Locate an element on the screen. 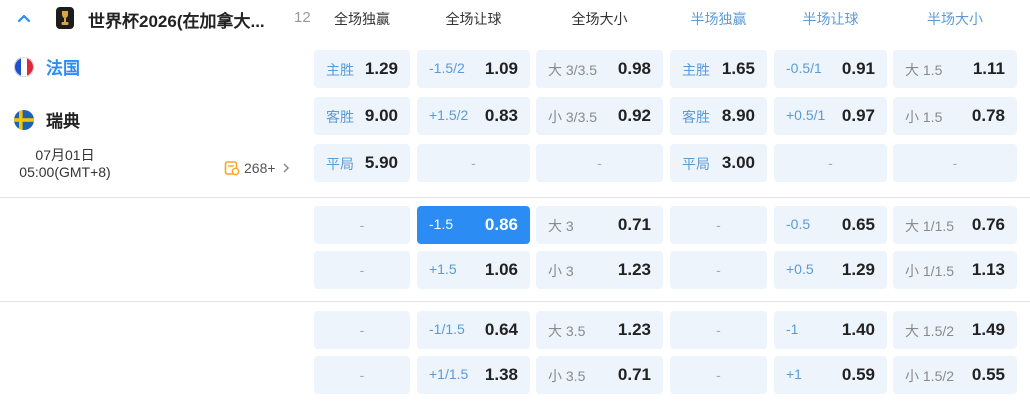 The width and height of the screenshot is (1030, 409). odds-label: -1.5 is located at coordinates (441, 224).